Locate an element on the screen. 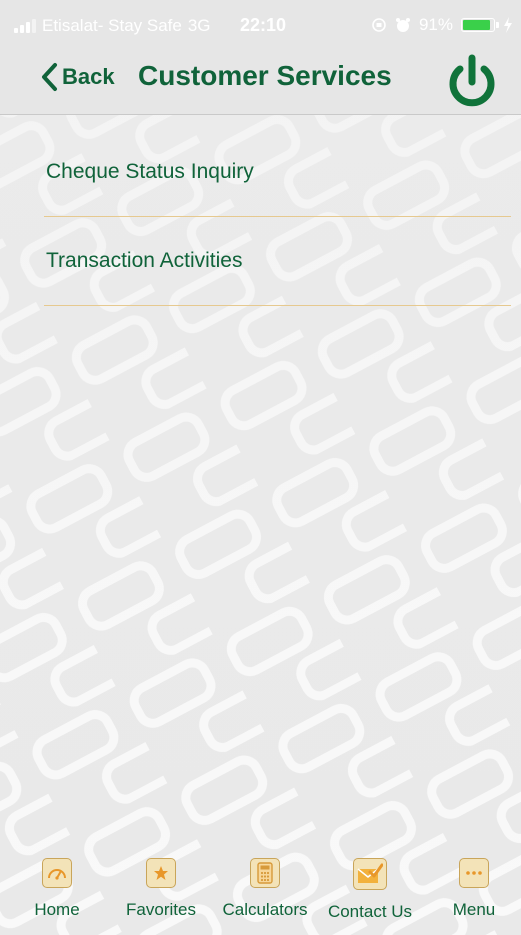  chevron-left-icon is located at coordinates (49, 77).